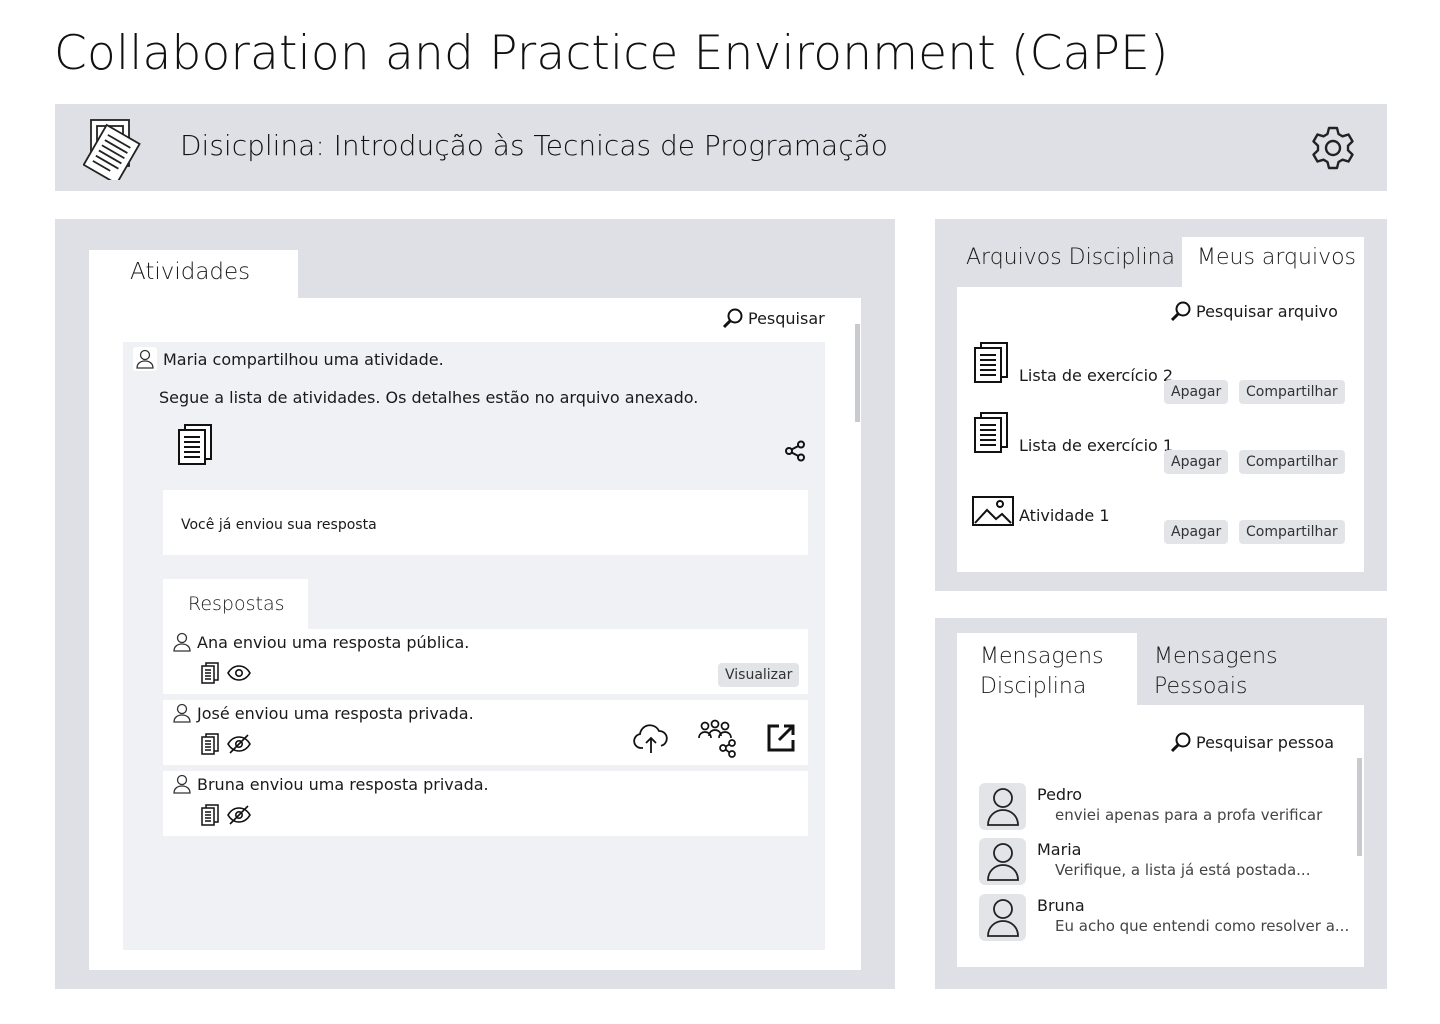 This screenshot has width=1440, height=1024. Describe the element at coordinates (195, 445) in the screenshot. I see `attachment-document-icon` at that location.